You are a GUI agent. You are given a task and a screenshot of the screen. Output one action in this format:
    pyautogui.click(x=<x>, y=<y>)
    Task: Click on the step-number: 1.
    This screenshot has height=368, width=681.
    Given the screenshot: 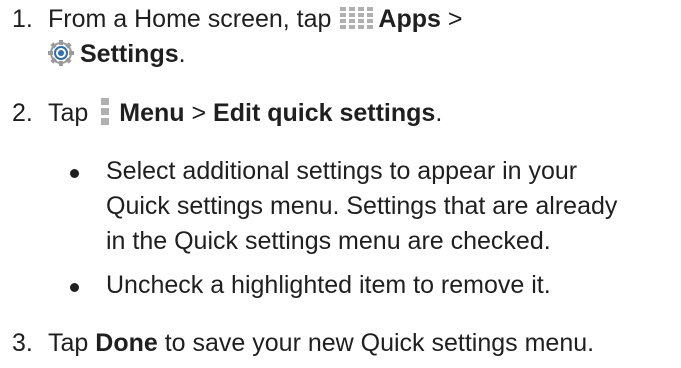 What is the action you would take?
    pyautogui.click(x=22, y=19)
    